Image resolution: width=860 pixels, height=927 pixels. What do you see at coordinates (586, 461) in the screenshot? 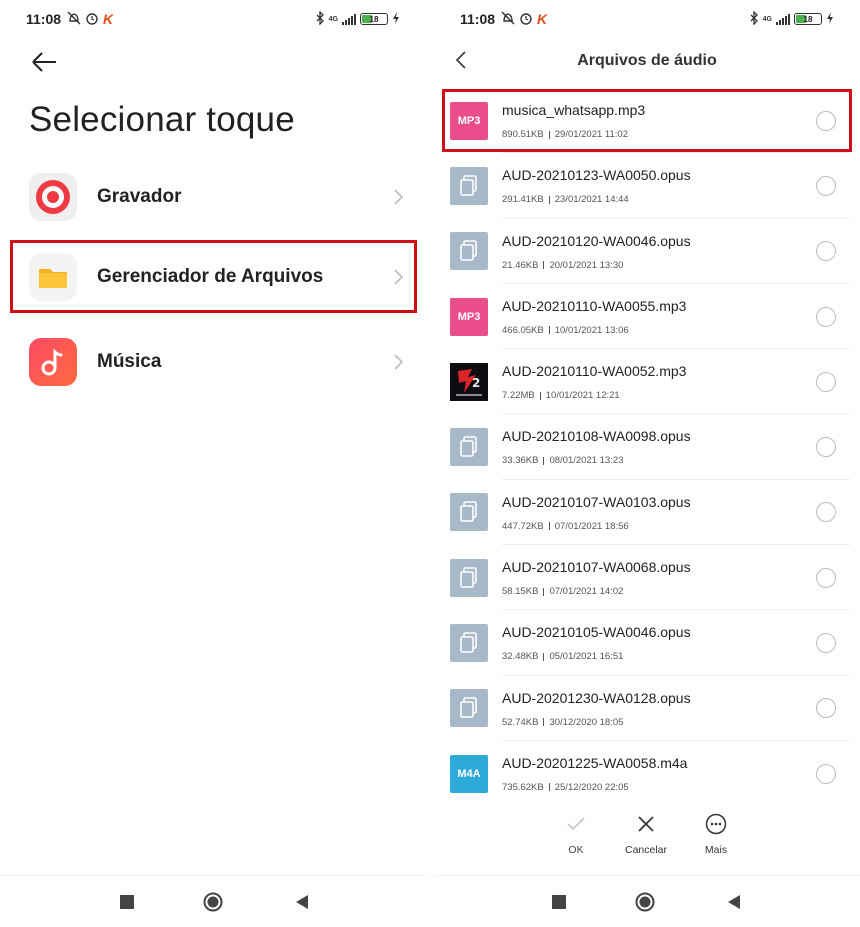
I see `file-date: 08/01/2021 13:23` at bounding box center [586, 461].